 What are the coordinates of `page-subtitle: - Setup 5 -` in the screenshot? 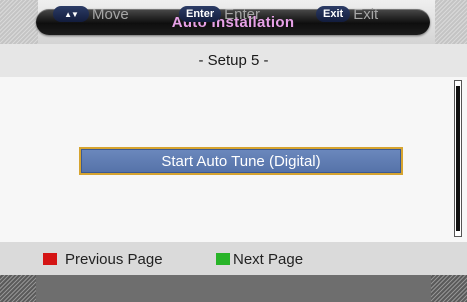 It's located at (233, 60).